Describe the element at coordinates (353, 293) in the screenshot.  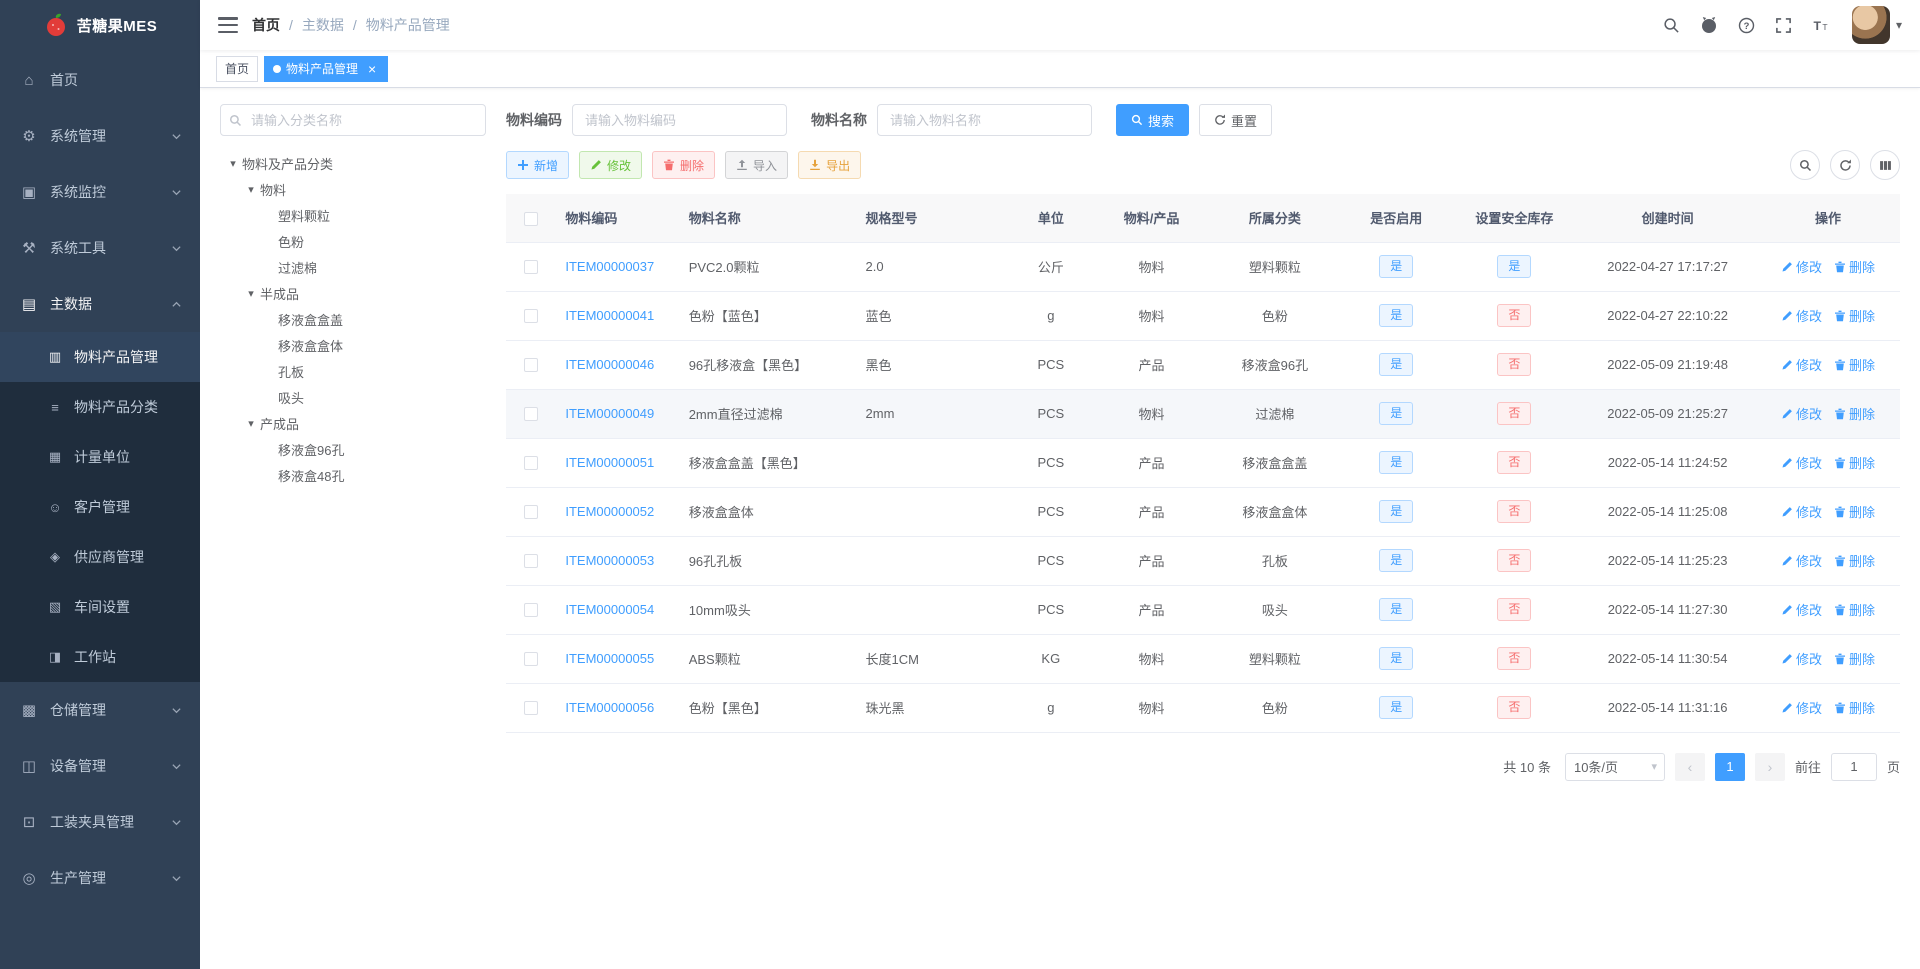
I see `tree-node: ▾ 半成品` at that location.